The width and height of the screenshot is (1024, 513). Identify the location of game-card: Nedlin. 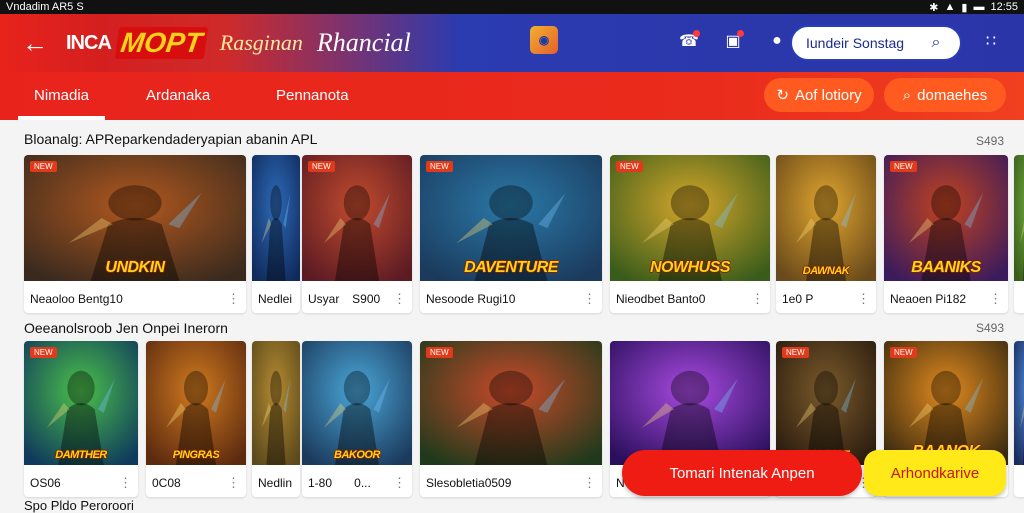
(276, 419).